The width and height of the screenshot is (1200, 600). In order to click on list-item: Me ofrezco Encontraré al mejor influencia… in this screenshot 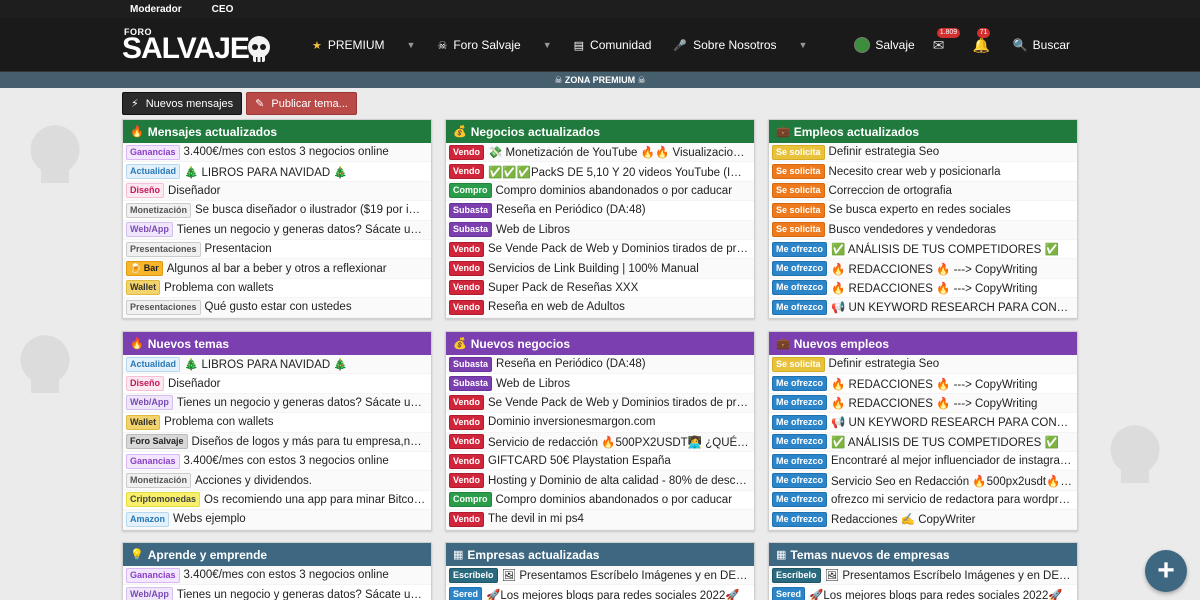, I will do `click(923, 462)`.